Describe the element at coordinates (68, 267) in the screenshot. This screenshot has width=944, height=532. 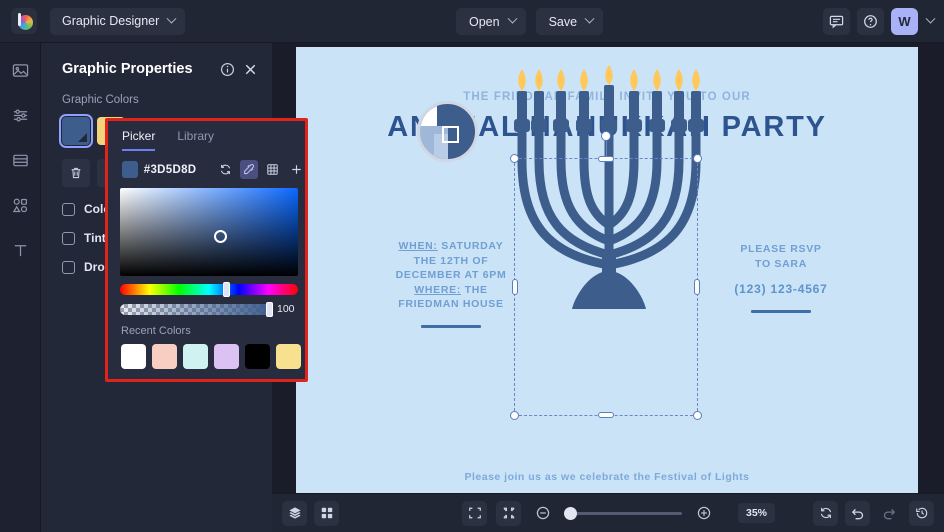
I see `drop-shadow-checkbox` at that location.